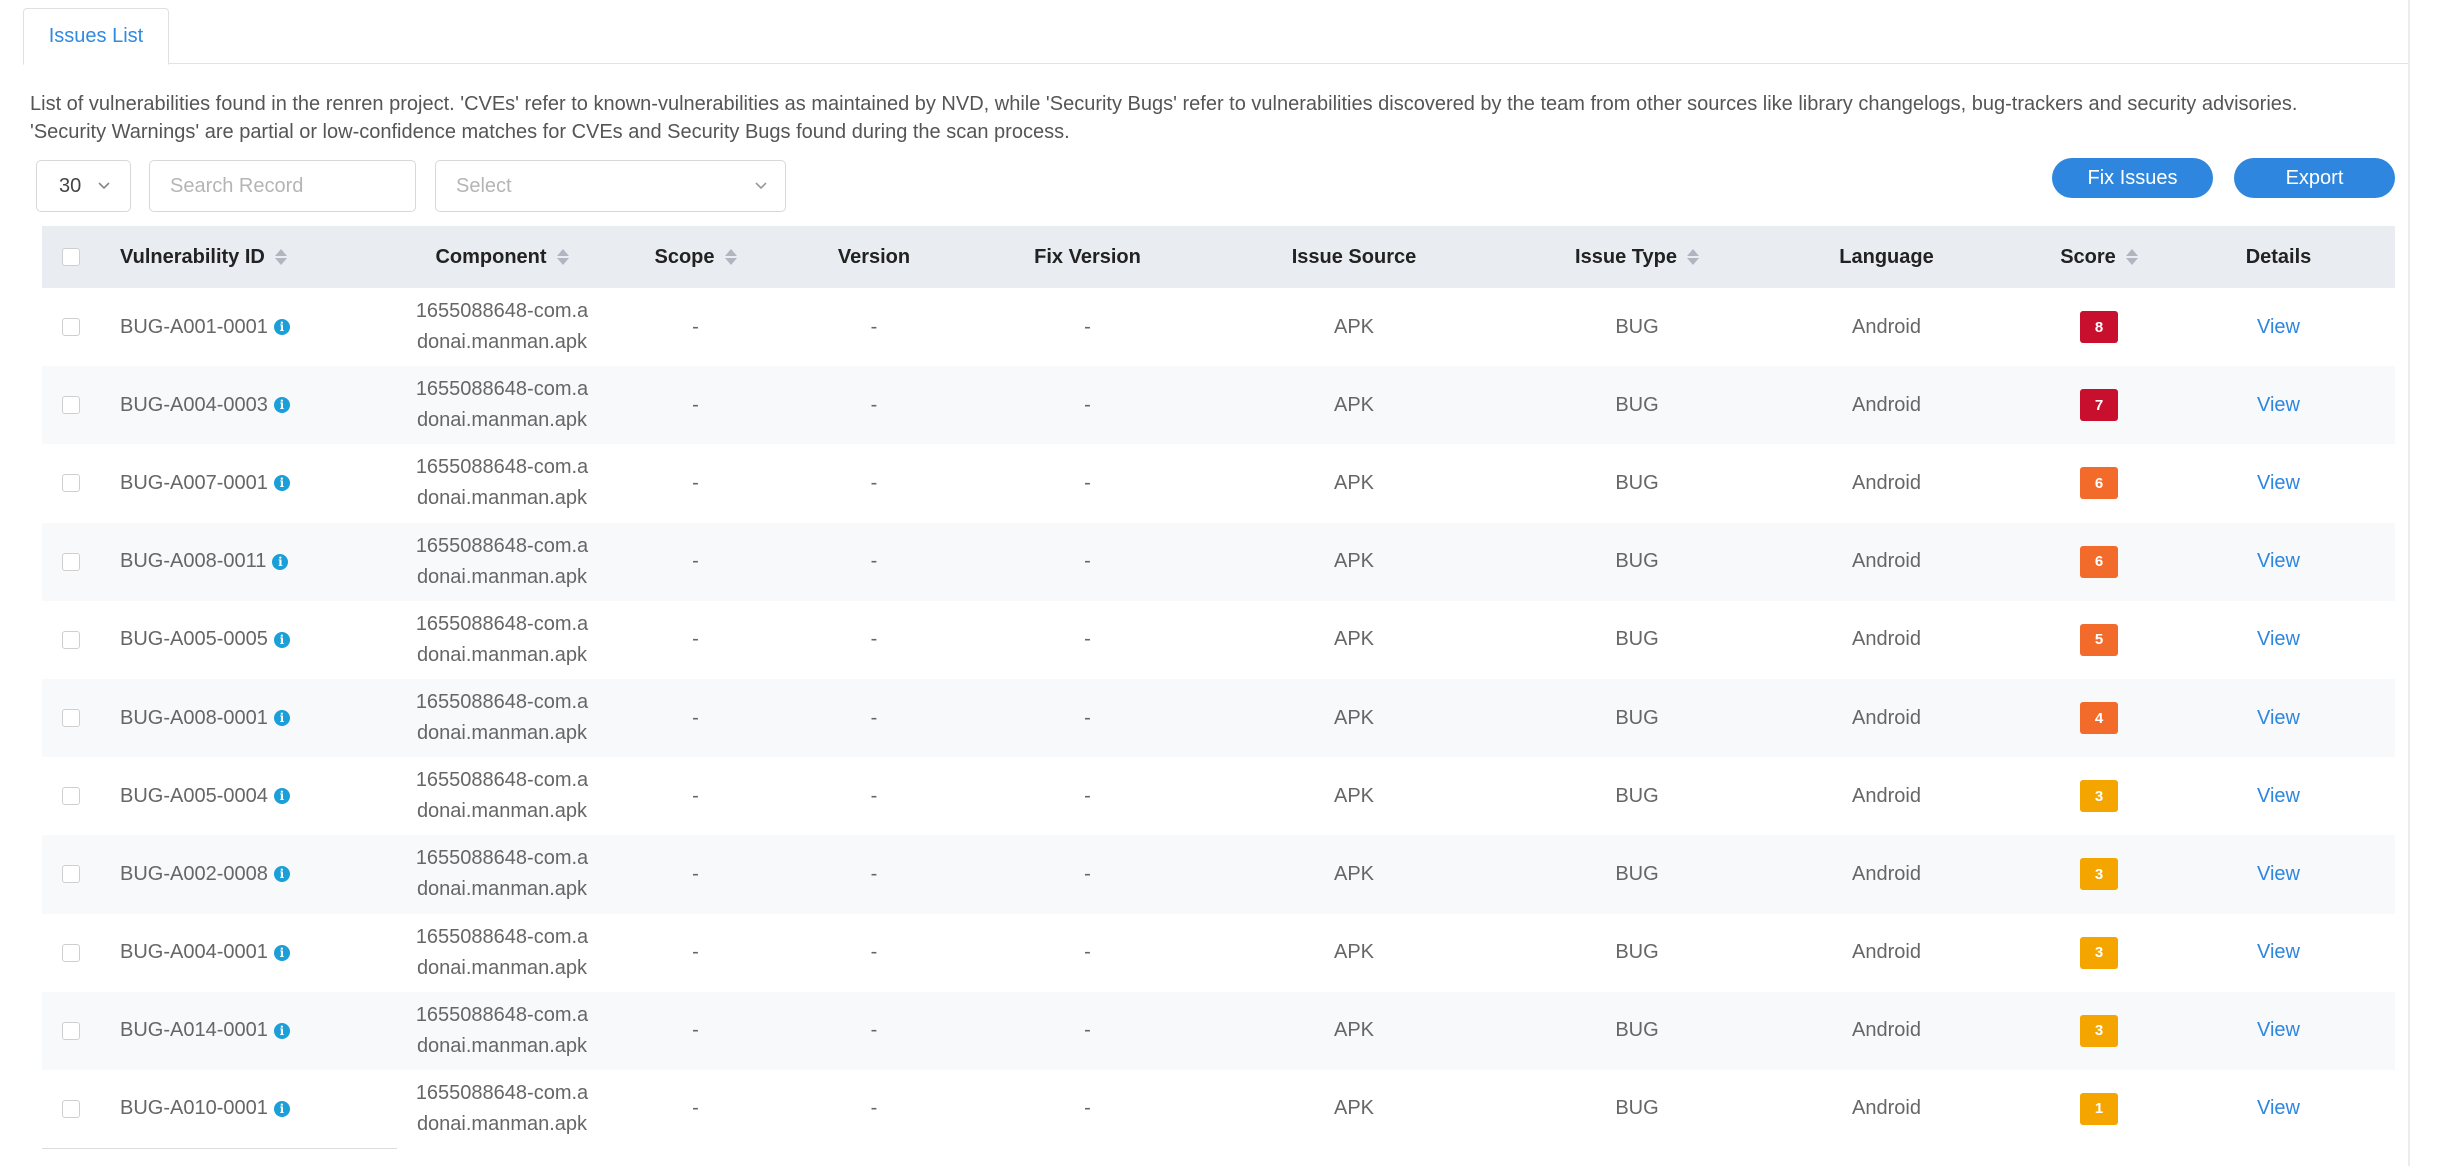  Describe the element at coordinates (695, 257) in the screenshot. I see `header-scope: Scope` at that location.